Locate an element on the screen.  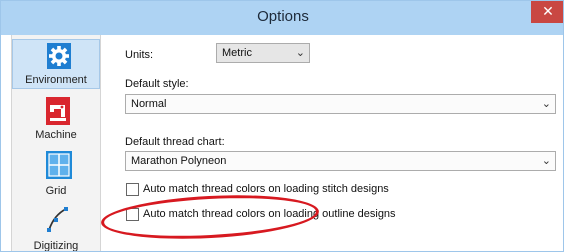
thread-chart-dropdown: Marathon Polyneon ⌄ is located at coordinates (340, 161).